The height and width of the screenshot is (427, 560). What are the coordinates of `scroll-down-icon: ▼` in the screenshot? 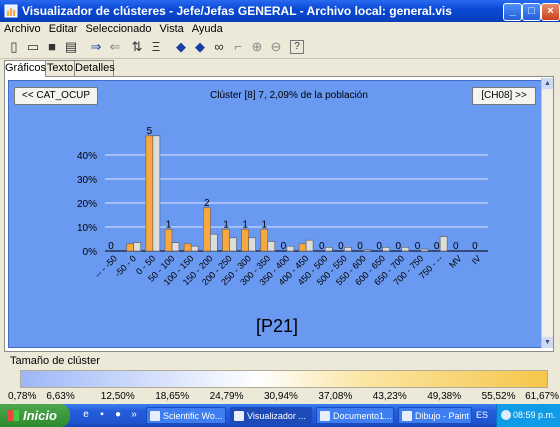 It's located at (547, 342).